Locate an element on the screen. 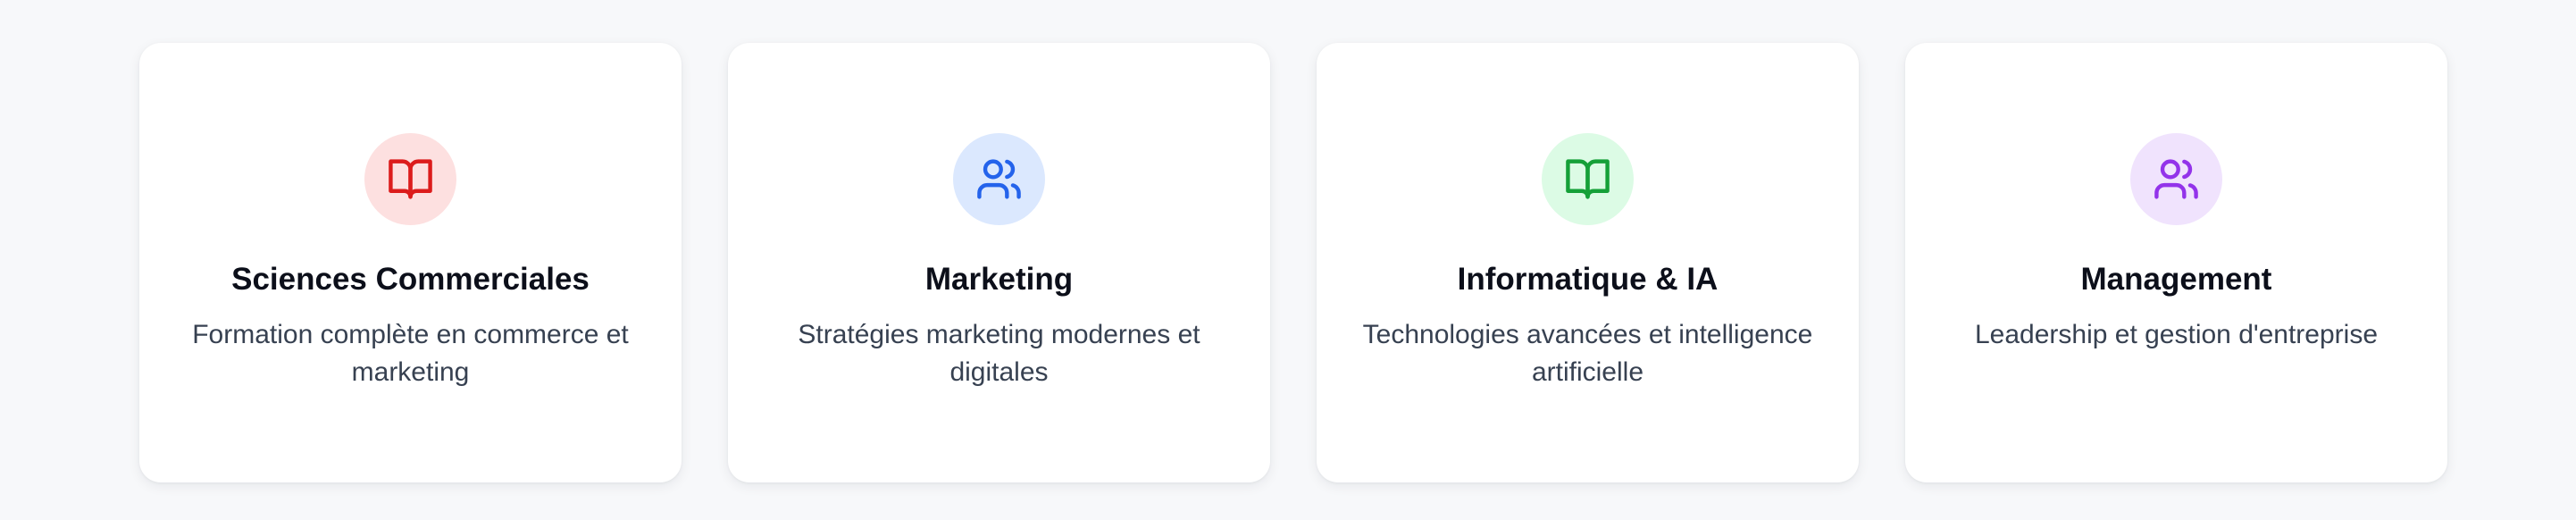  card-title: Informatique & IA is located at coordinates (1588, 279).